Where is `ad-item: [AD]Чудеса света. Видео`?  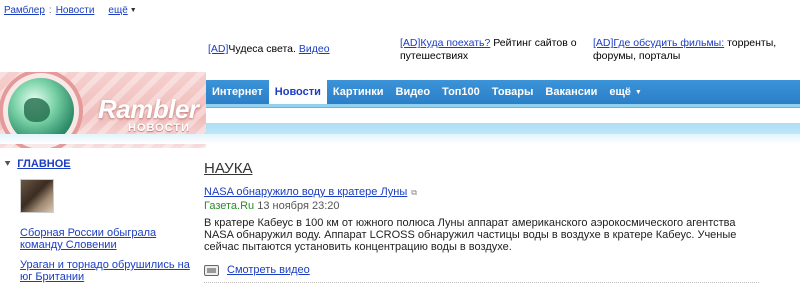
ad-item: [AD]Чудеса света. Видео is located at coordinates (269, 49).